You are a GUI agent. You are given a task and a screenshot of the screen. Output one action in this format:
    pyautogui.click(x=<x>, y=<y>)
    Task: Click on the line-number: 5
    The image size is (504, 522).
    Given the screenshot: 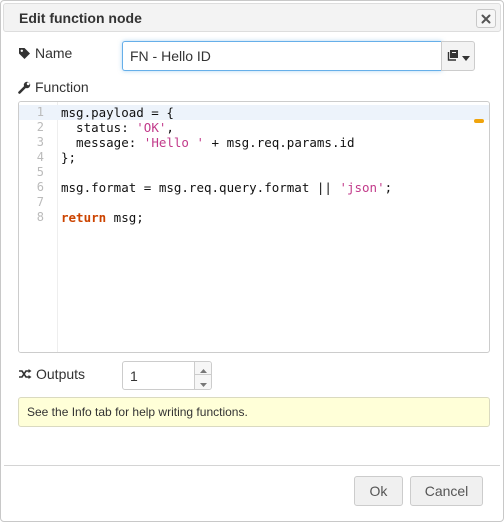 What is the action you would take?
    pyautogui.click(x=40, y=172)
    